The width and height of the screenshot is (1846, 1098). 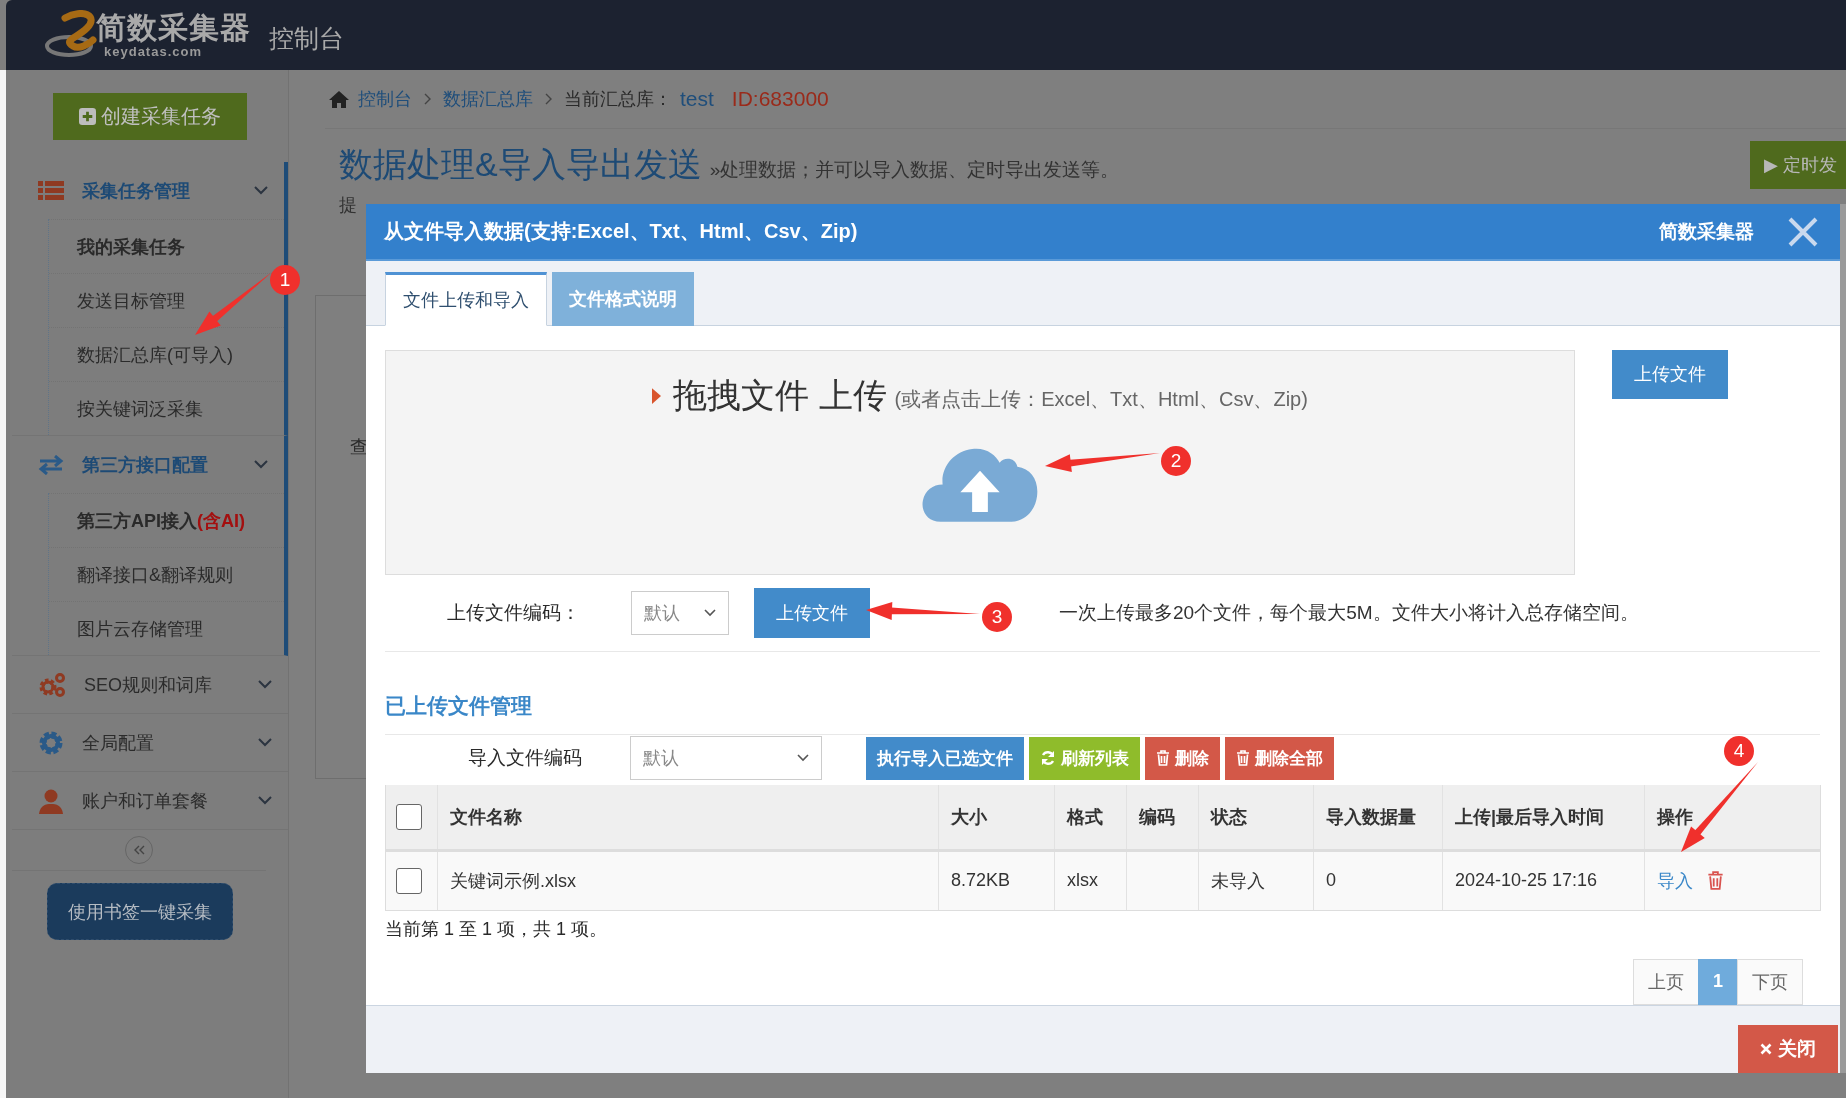 What do you see at coordinates (339, 99) in the screenshot?
I see `home-icon` at bounding box center [339, 99].